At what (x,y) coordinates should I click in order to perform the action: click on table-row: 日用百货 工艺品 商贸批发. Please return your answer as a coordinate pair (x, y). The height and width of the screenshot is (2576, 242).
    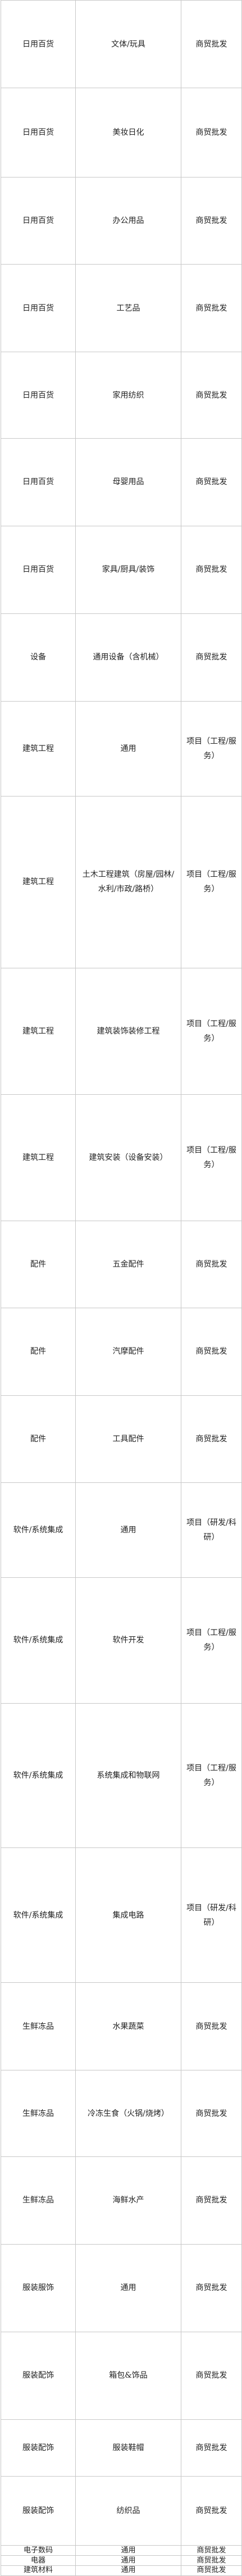
    Looking at the image, I should click on (121, 308).